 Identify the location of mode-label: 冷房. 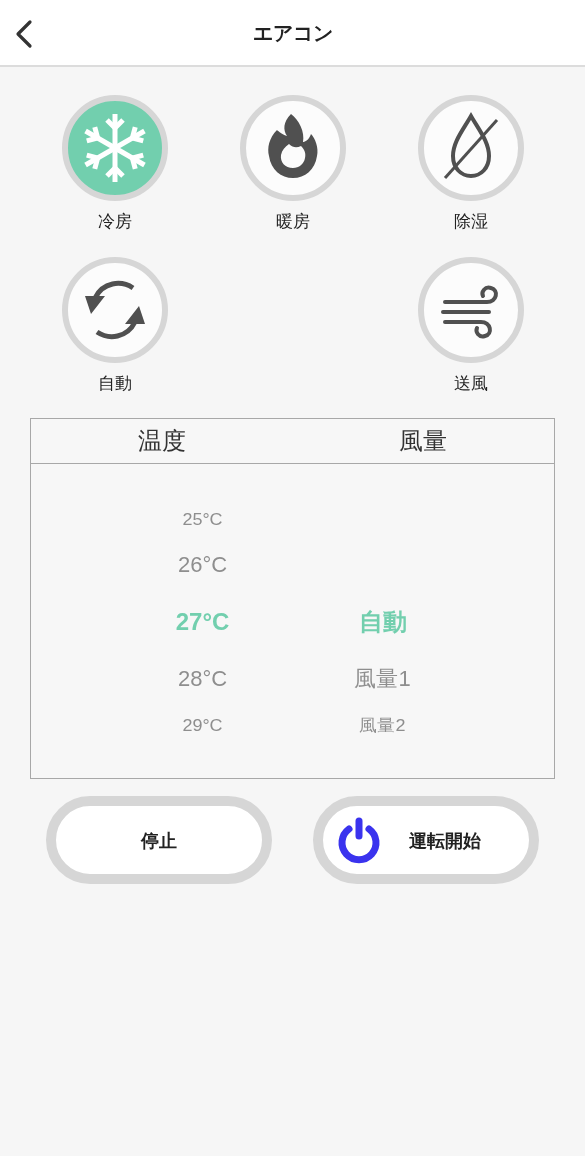
(115, 221).